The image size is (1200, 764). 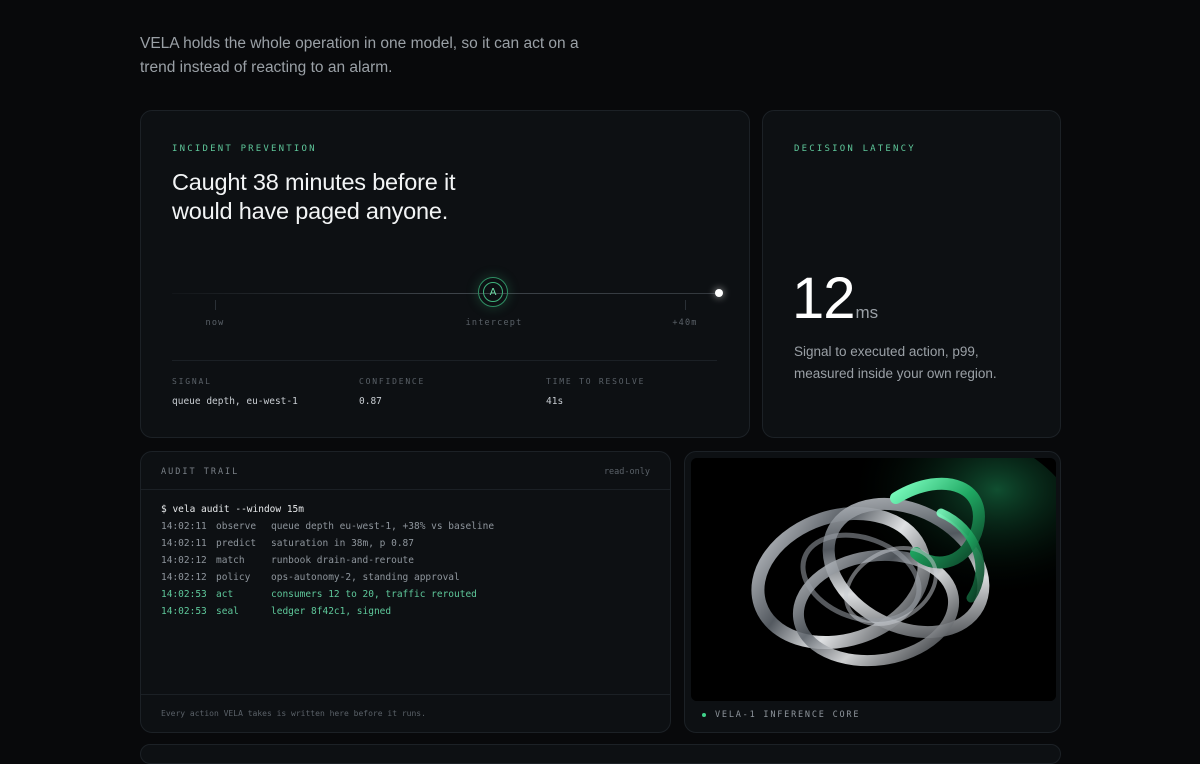 I want to click on log-text: consumers 12 to 20, traffic rerouted, so click(x=374, y=594).